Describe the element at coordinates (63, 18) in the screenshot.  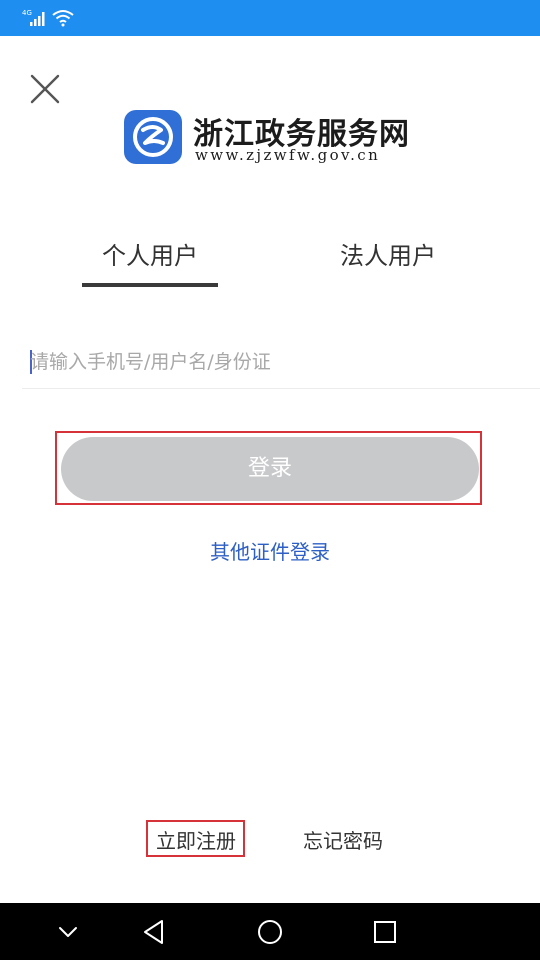
I see `wifi-icon` at that location.